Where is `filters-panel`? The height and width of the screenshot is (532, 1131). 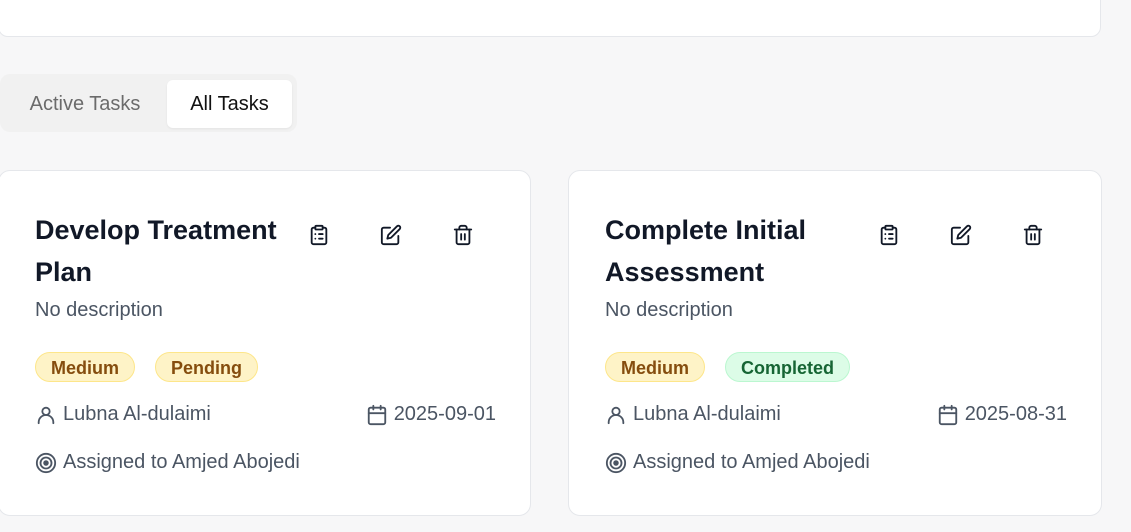 filters-panel is located at coordinates (550, 18).